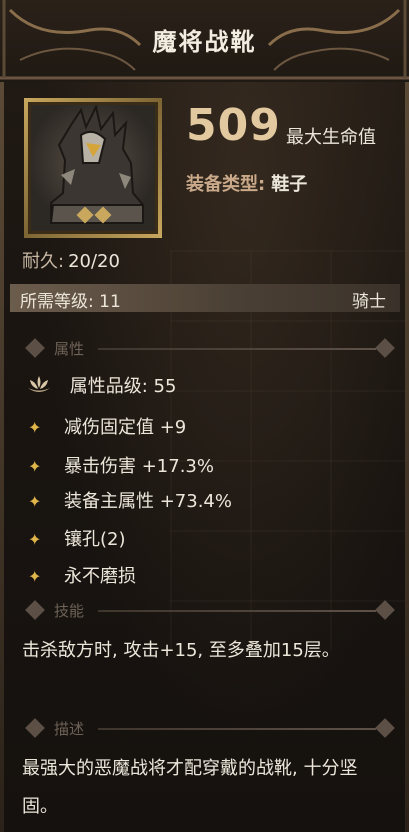 This screenshot has height=832, width=409. What do you see at coordinates (190, 787) in the screenshot?
I see `description-text: 最强大的恶魔战将才配穿戴的战靴, 十分坚固。` at bounding box center [190, 787].